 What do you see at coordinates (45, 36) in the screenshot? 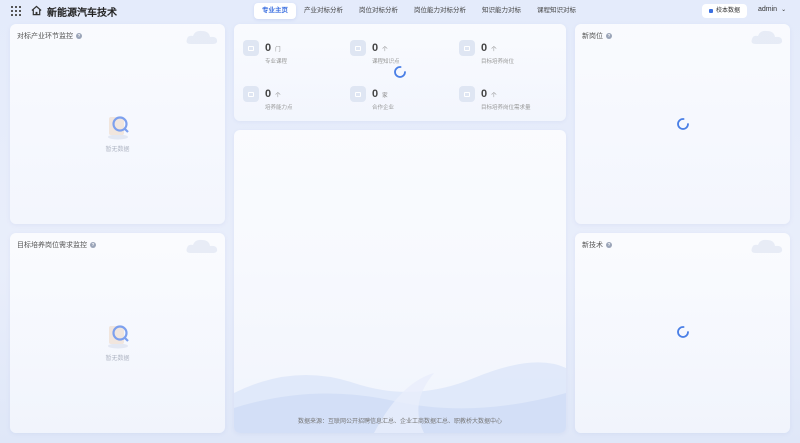
I see `industry-monitor-title: 对标产业环节监控` at bounding box center [45, 36].